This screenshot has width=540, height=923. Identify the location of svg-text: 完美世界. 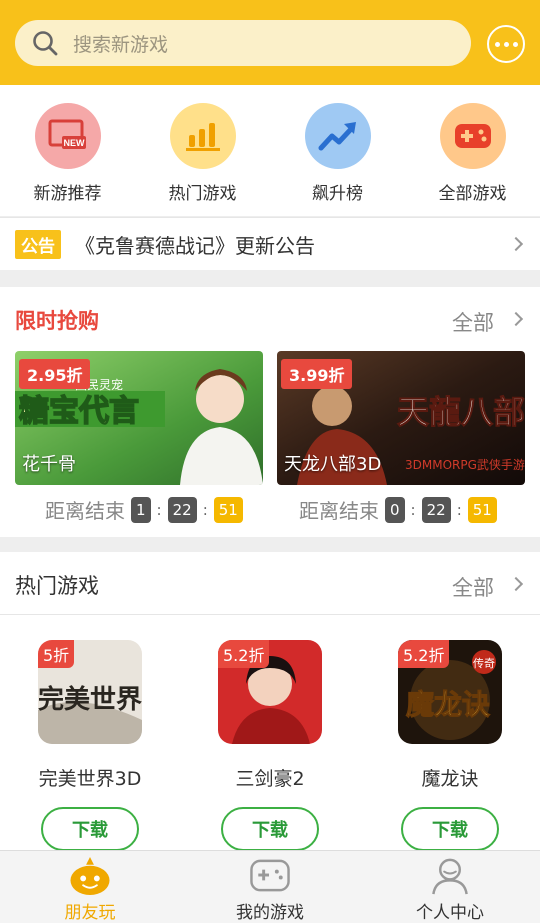
(90, 699).